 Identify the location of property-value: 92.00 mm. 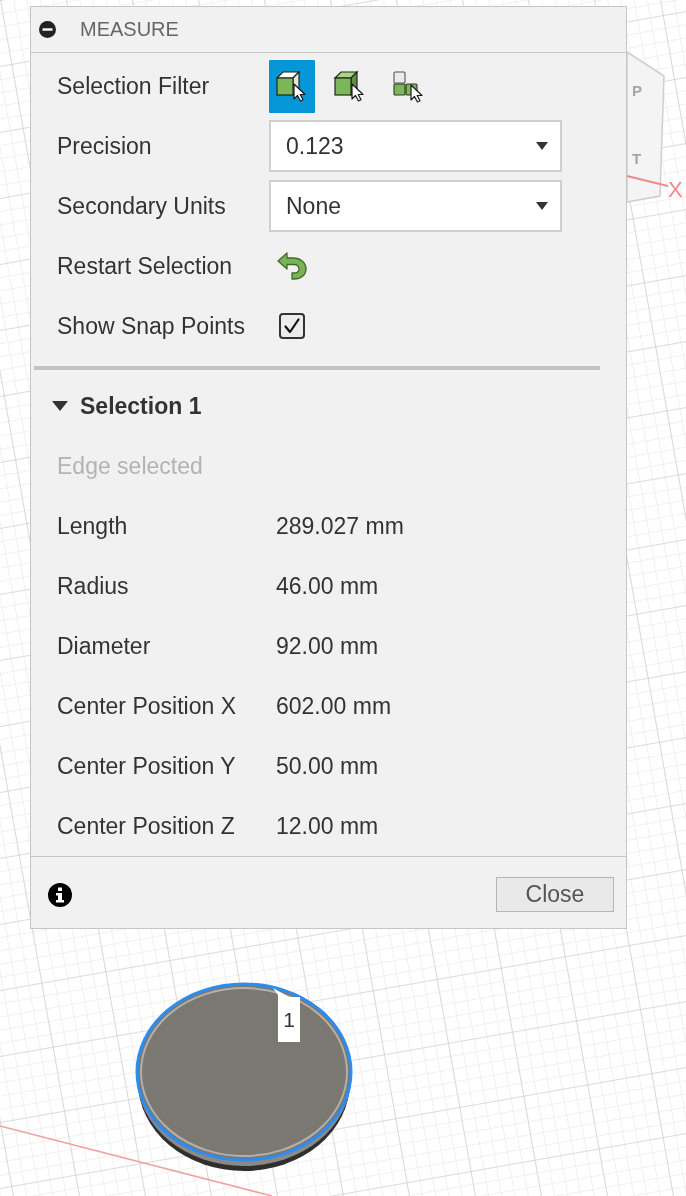
(328, 646).